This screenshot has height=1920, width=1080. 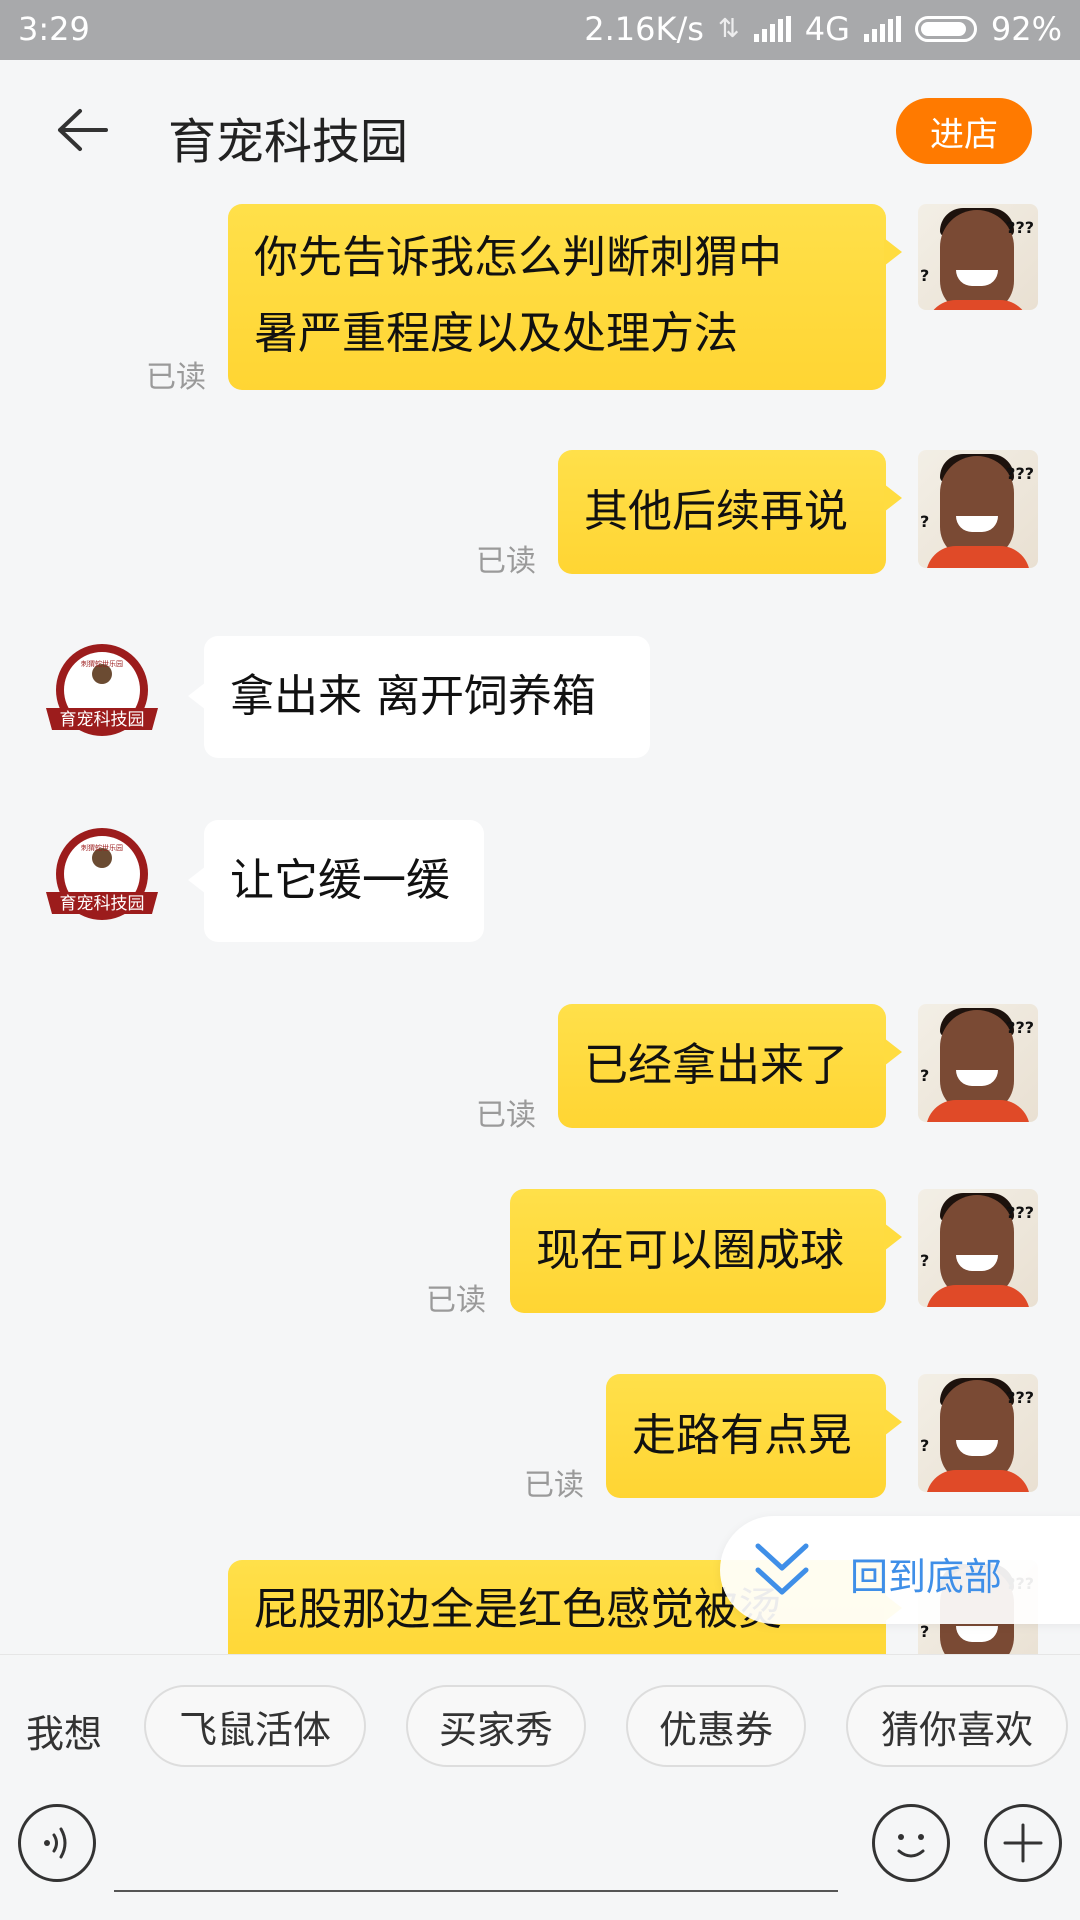 I want to click on message-line: 你先告诉我怎么判断刺猬中, so click(x=518, y=257).